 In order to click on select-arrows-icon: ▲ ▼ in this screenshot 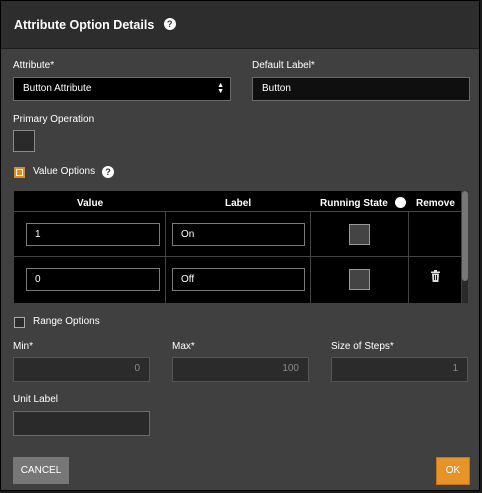, I will do `click(220, 88)`.